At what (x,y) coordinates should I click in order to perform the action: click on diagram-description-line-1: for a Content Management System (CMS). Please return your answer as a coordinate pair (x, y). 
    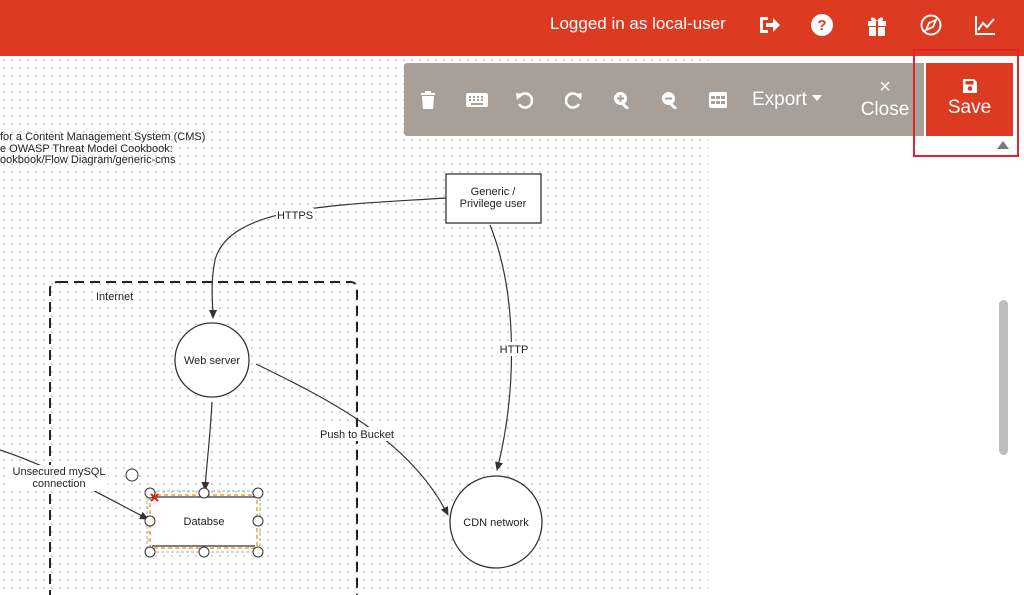
    Looking at the image, I should click on (102, 137).